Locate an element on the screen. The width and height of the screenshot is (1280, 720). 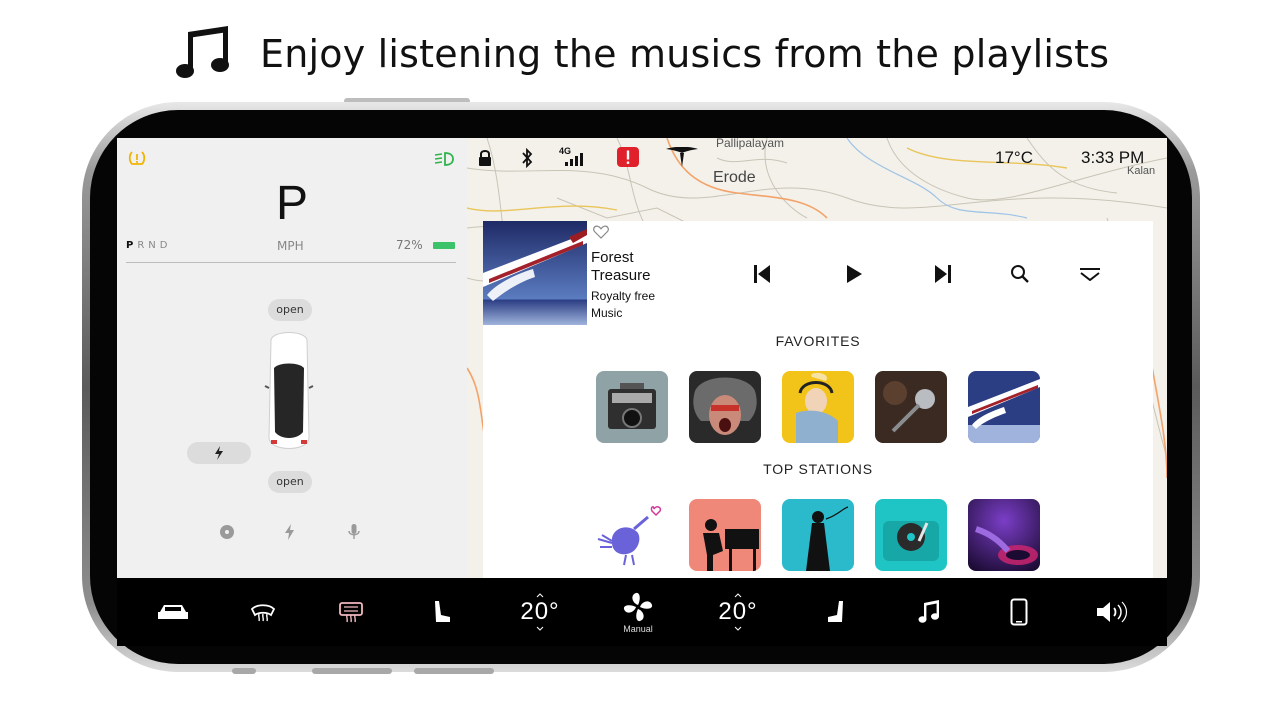
play-button is located at coordinates (854, 274).